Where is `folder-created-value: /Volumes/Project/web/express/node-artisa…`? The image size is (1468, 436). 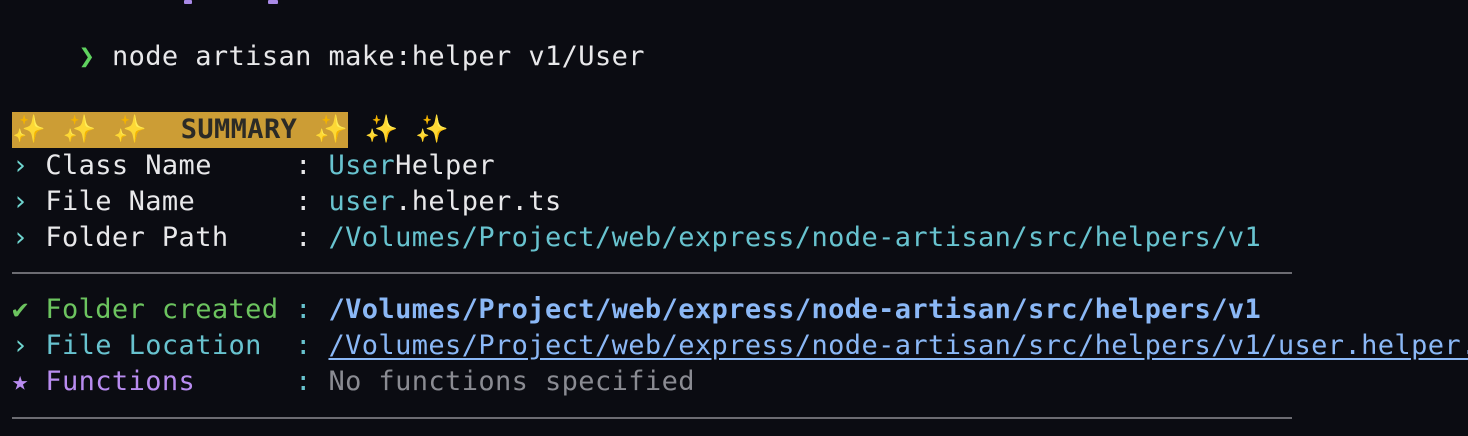
folder-created-value: /Volumes/Project/web/express/node-artisa… is located at coordinates (795, 309).